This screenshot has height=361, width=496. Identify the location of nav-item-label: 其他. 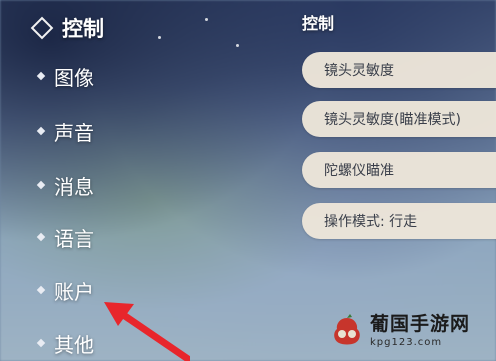
(74, 344).